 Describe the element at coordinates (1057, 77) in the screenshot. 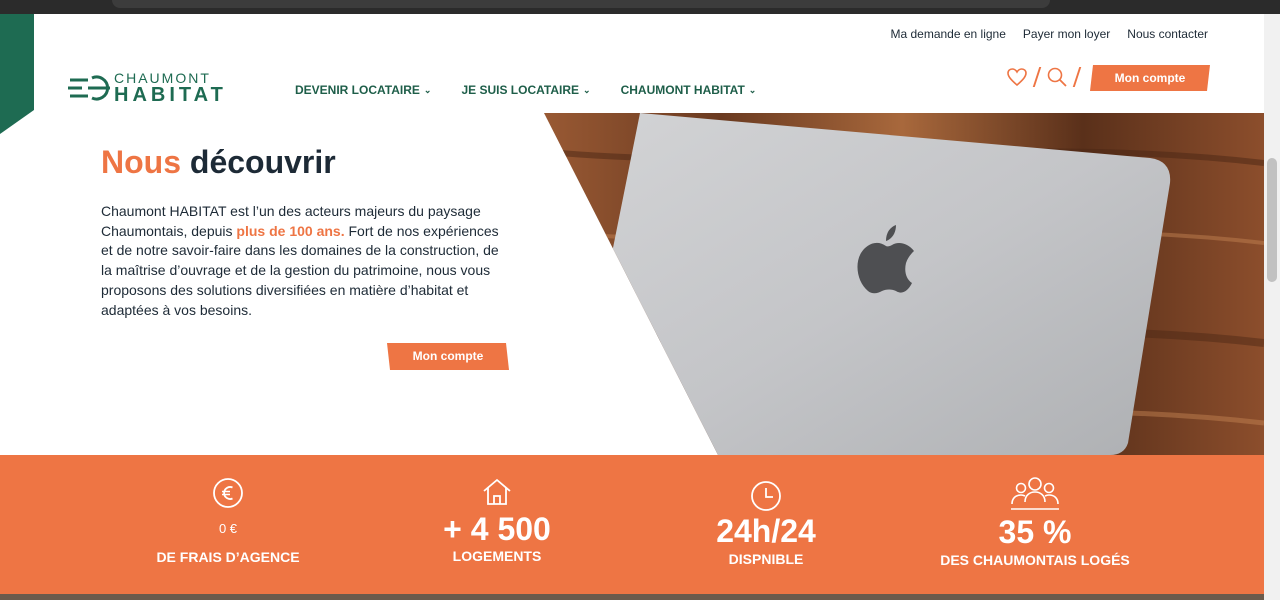

I see `search-icon` at that location.